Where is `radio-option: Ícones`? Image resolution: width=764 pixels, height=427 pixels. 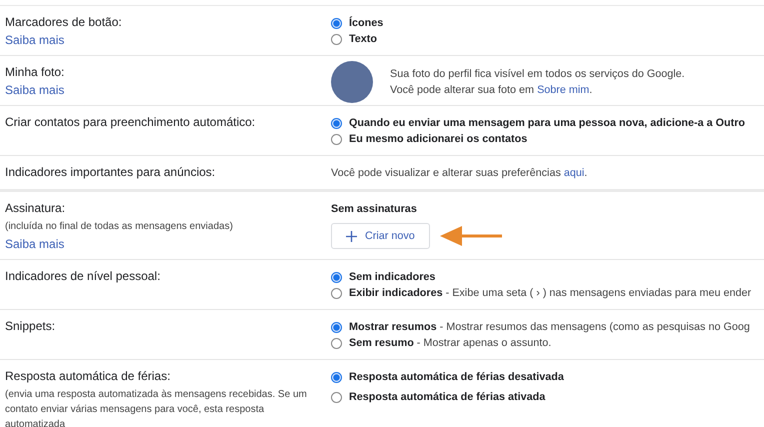
radio-option: Ícones is located at coordinates (547, 23).